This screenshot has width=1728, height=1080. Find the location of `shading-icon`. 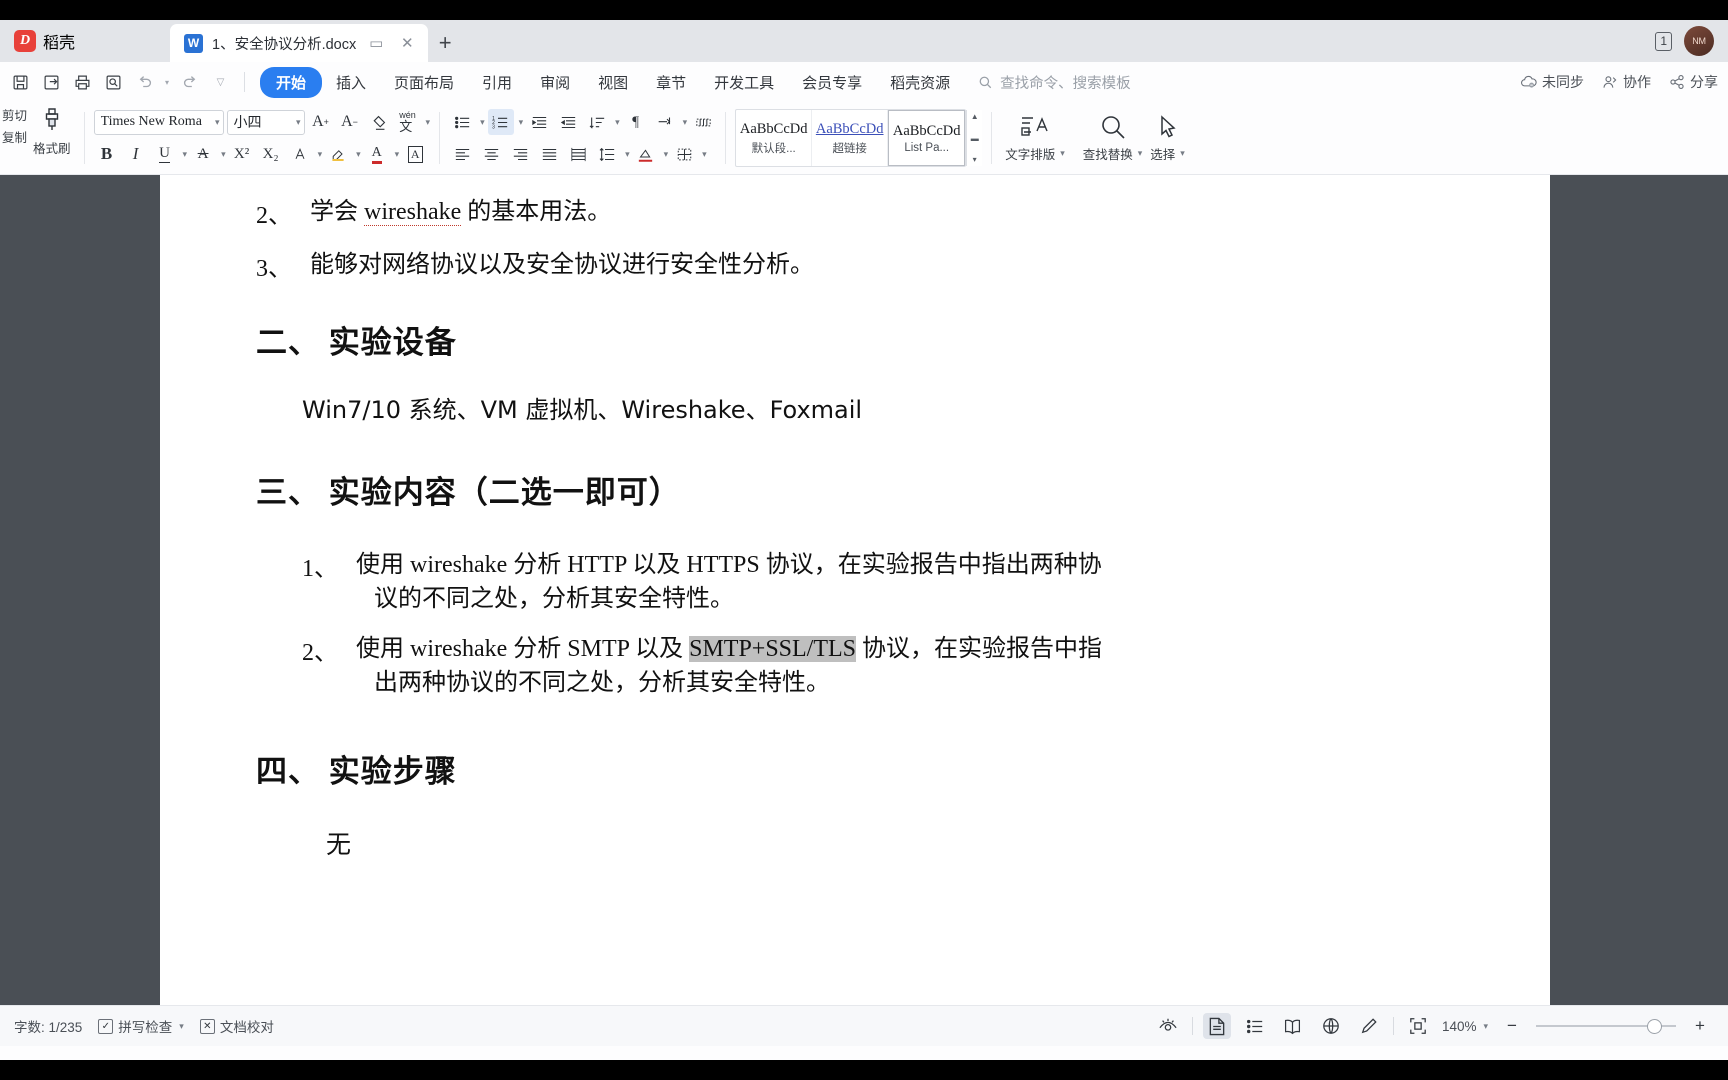

shading-icon is located at coordinates (646, 154).